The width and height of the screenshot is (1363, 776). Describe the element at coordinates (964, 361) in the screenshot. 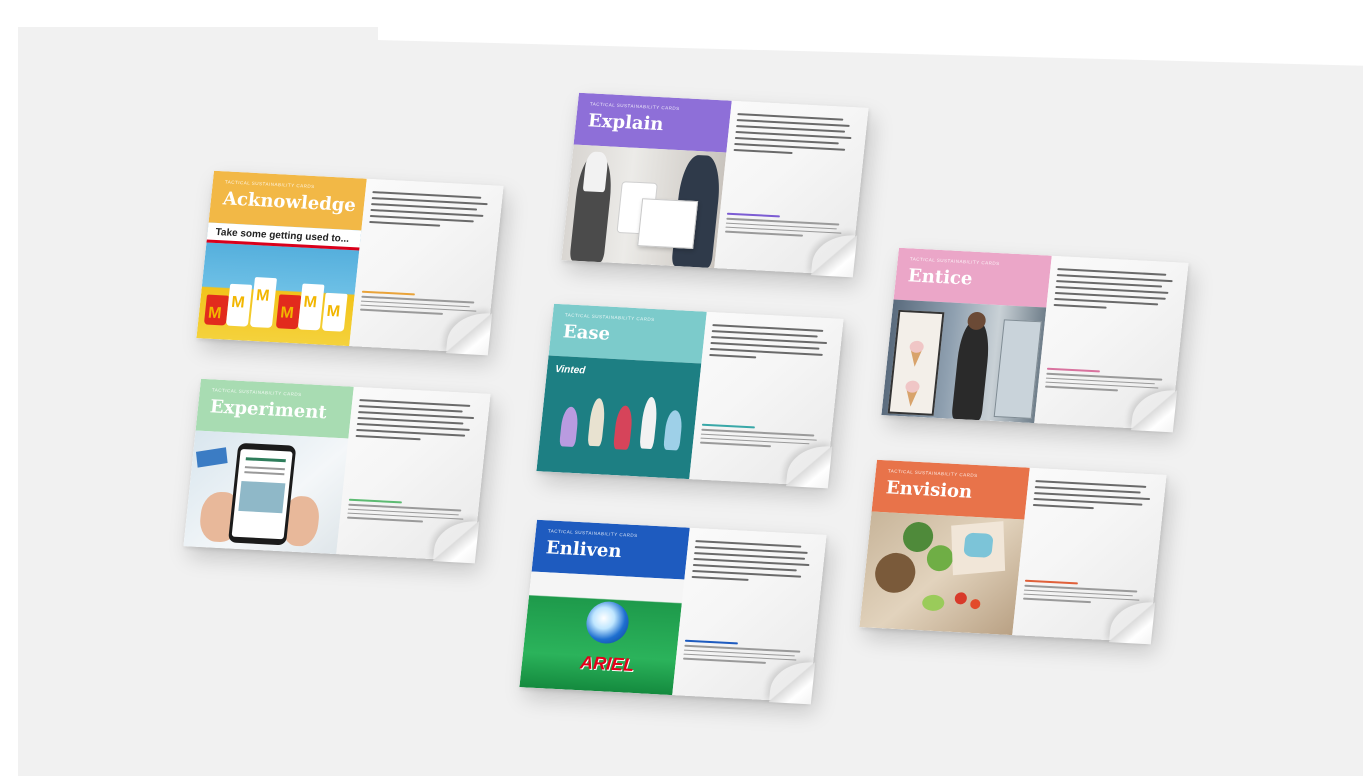

I see `card-entice-photo` at that location.